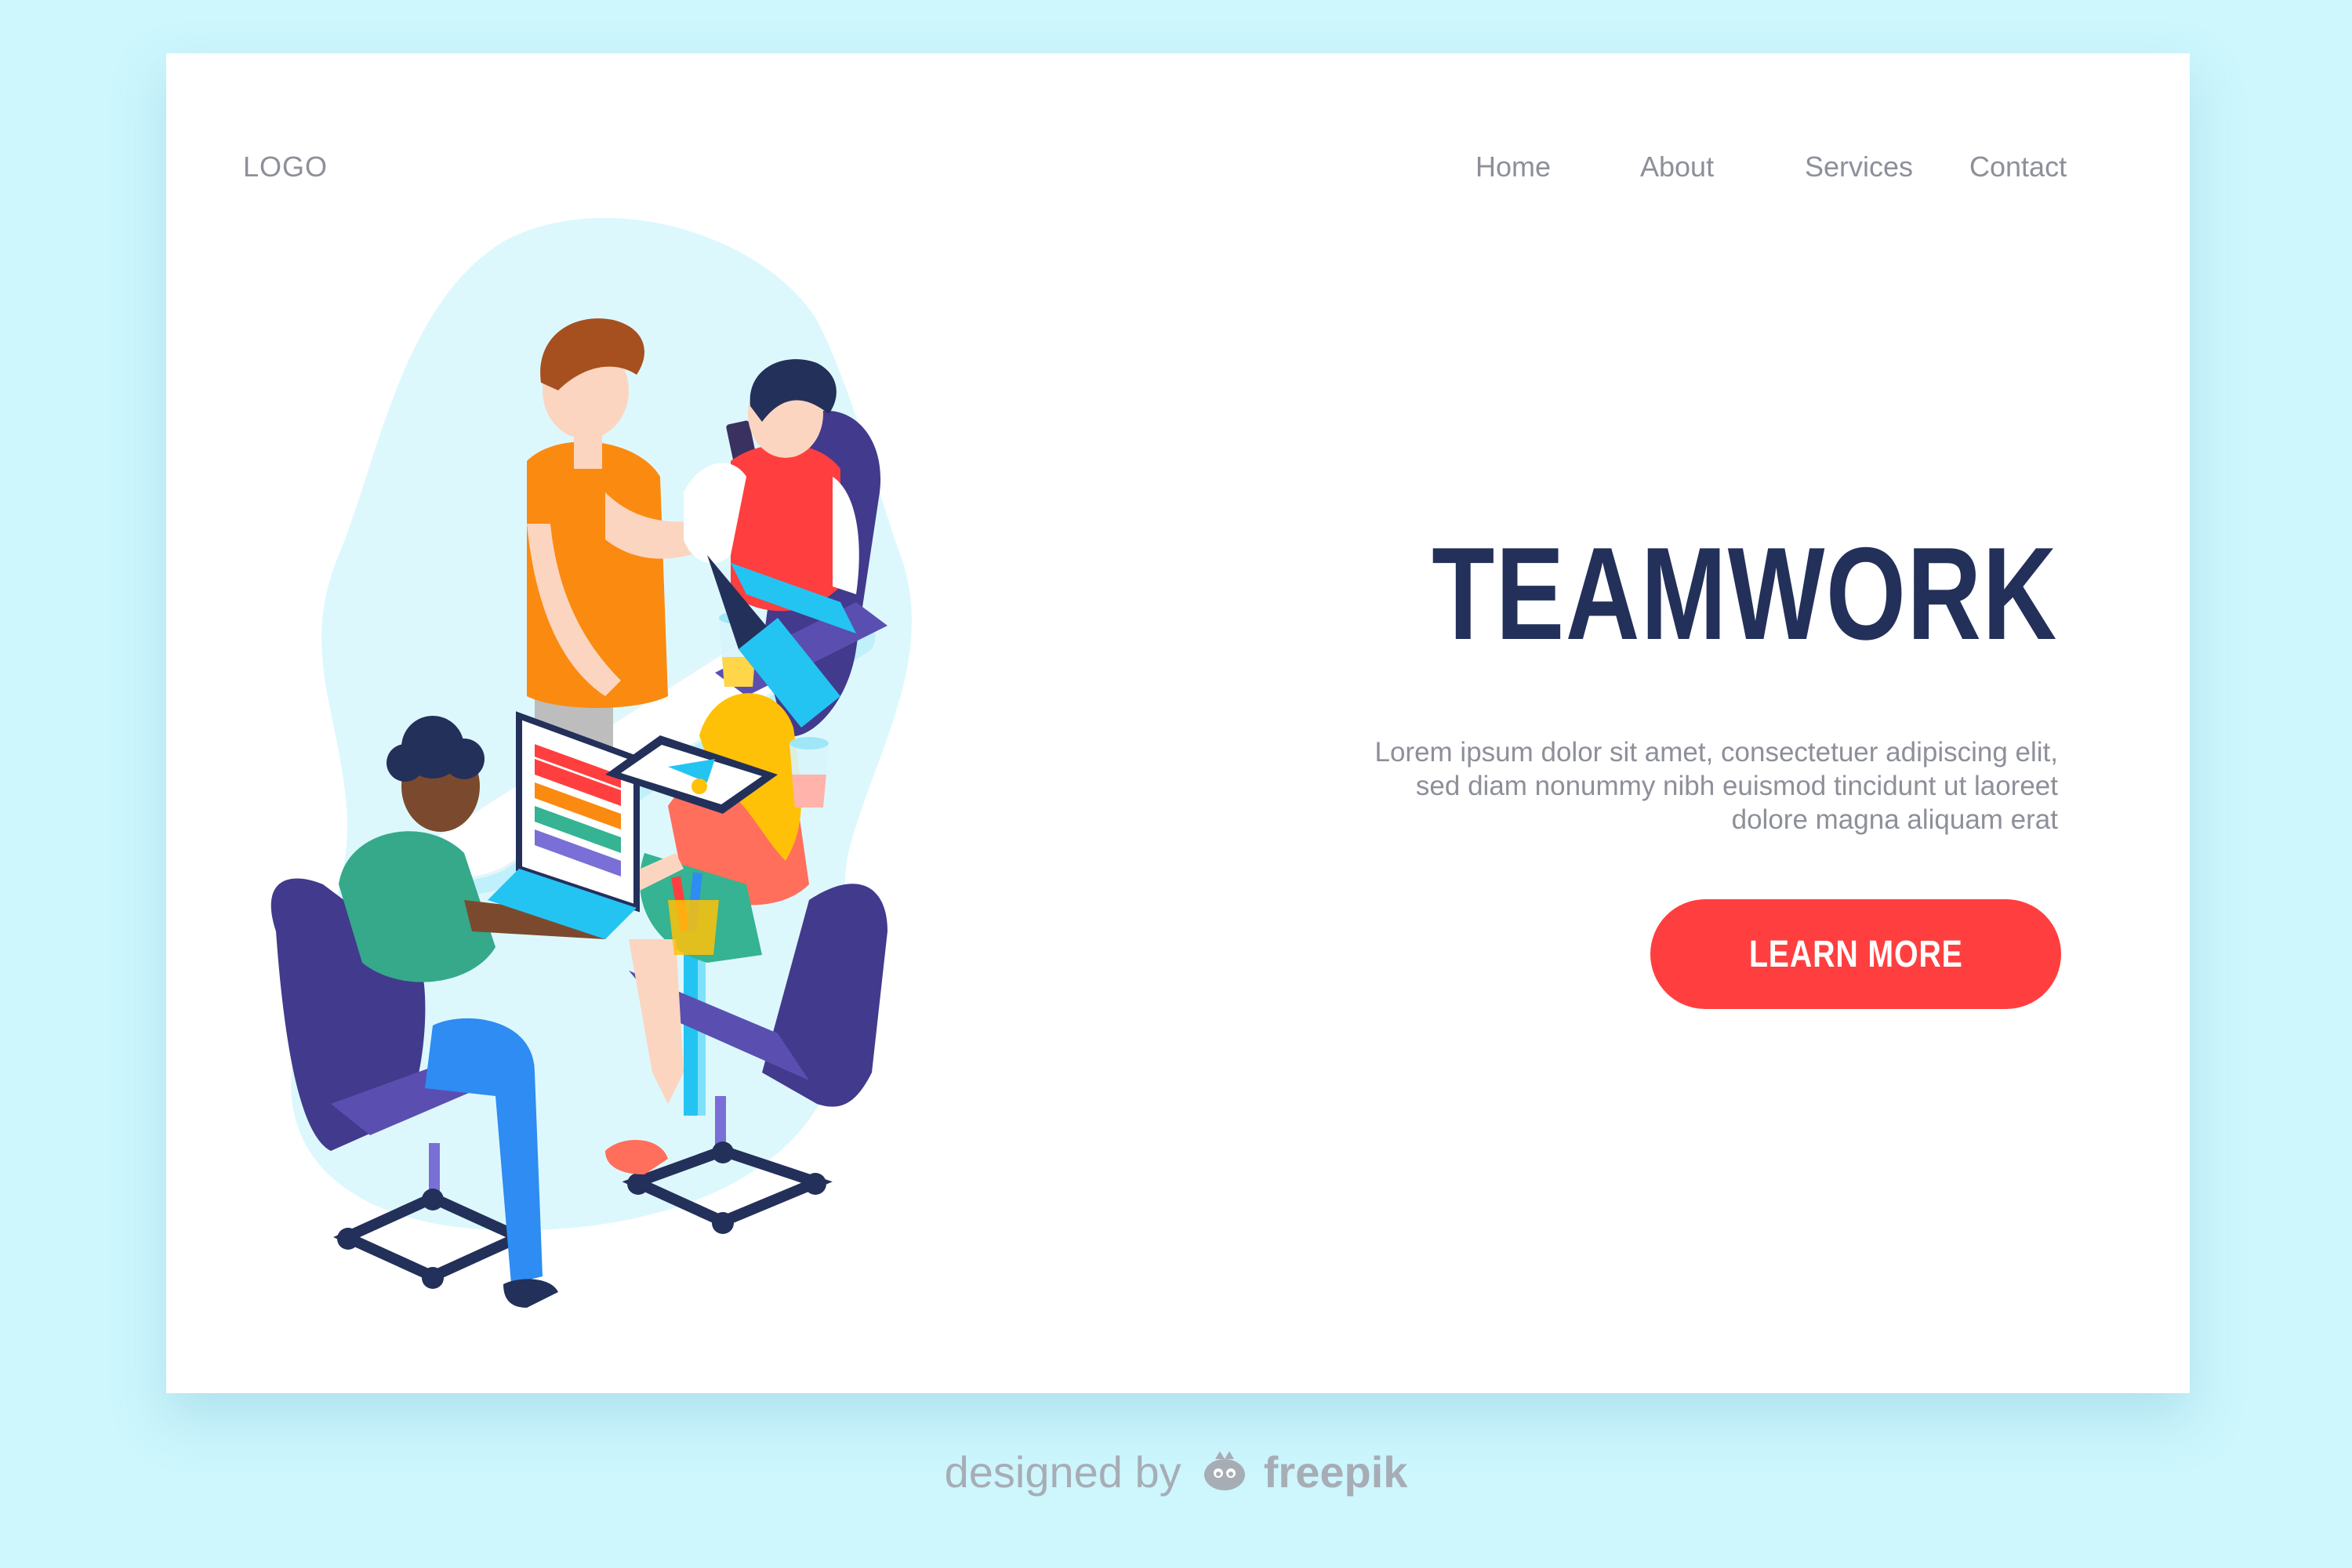  What do you see at coordinates (1224, 1477) in the screenshot?
I see `freepik-mascot-icon` at bounding box center [1224, 1477].